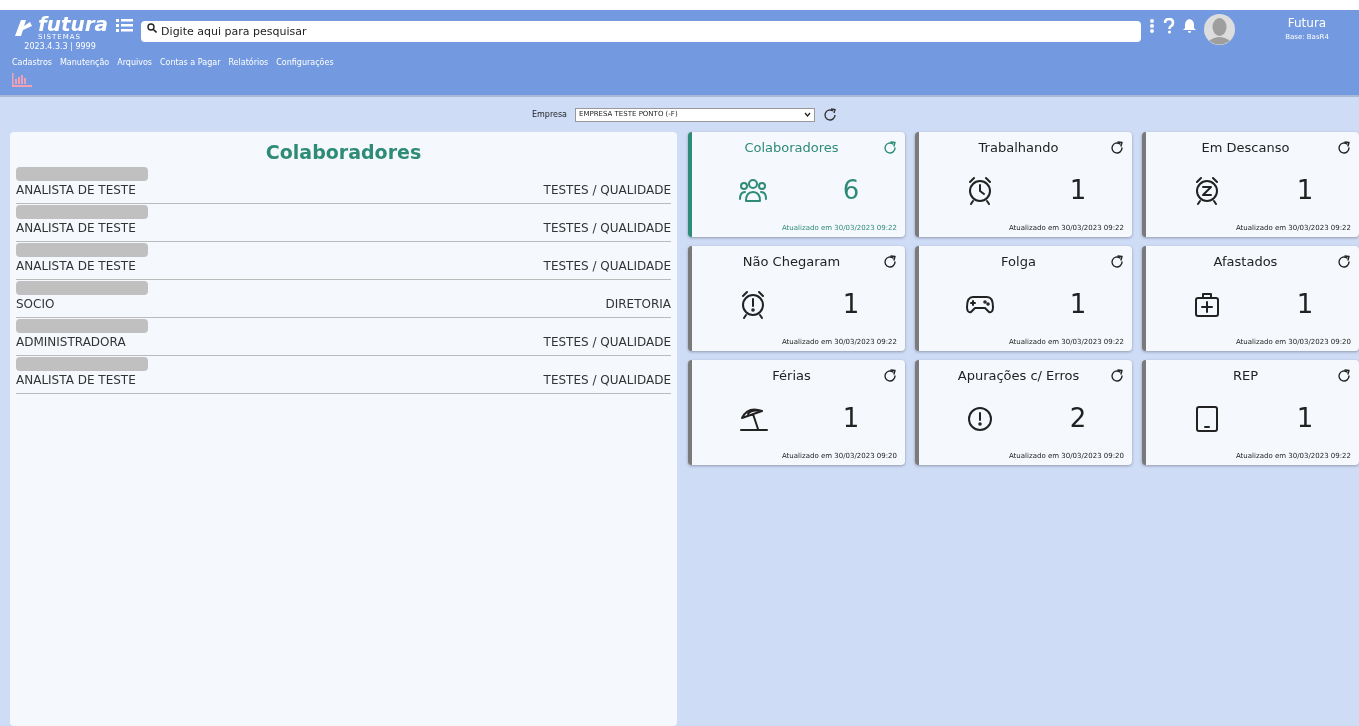 Image resolution: width=1359 pixels, height=726 pixels. I want to click on card-title: Afastados, so click(1245, 262).